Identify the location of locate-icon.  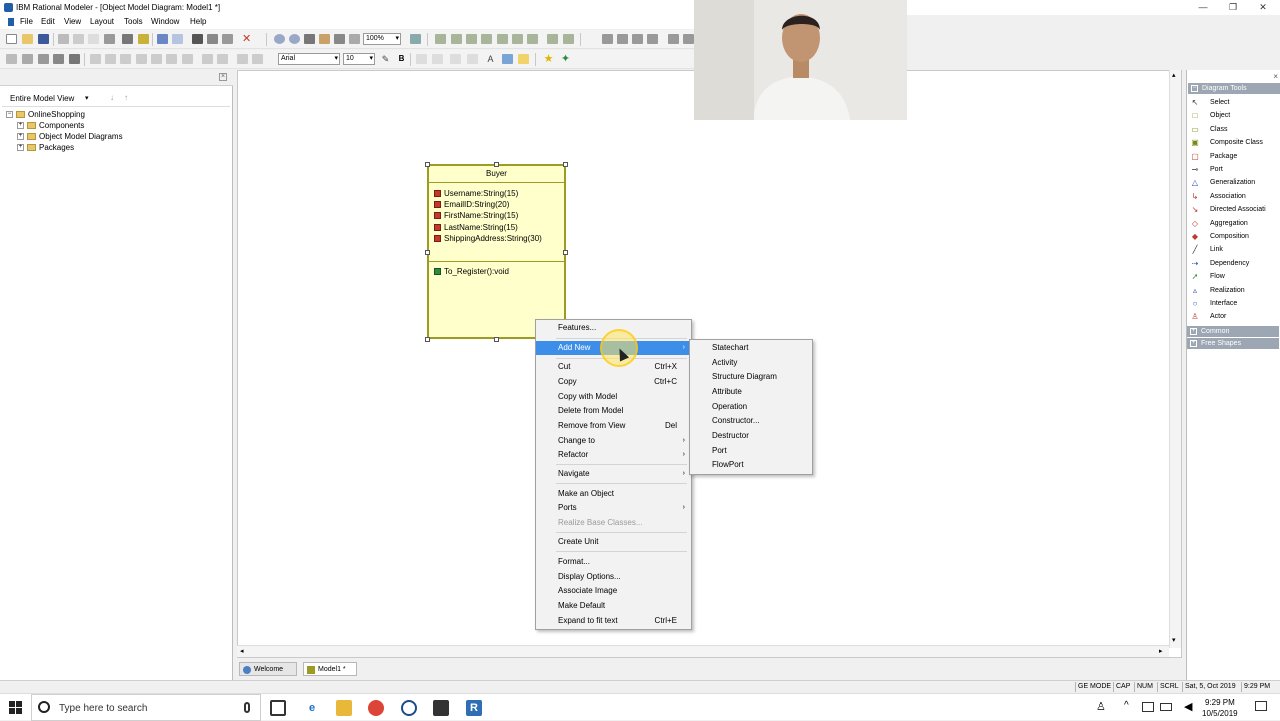
(212, 39).